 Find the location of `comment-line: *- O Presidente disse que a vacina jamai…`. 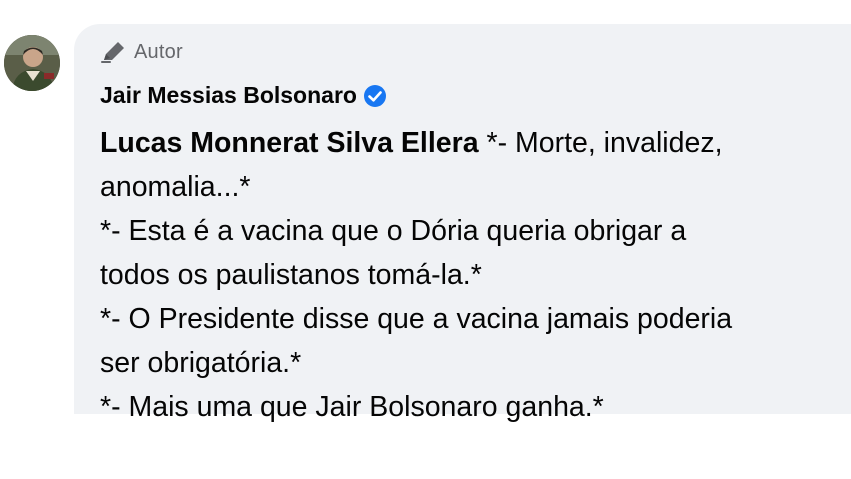

comment-line: *- O Presidente disse que a vacina jamai… is located at coordinates (416, 319).